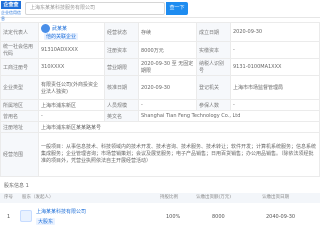 The height and width of the screenshot is (240, 320). What do you see at coordinates (275, 105) in the screenshot?
I see `insured-count-value: -` at bounding box center [275, 105].